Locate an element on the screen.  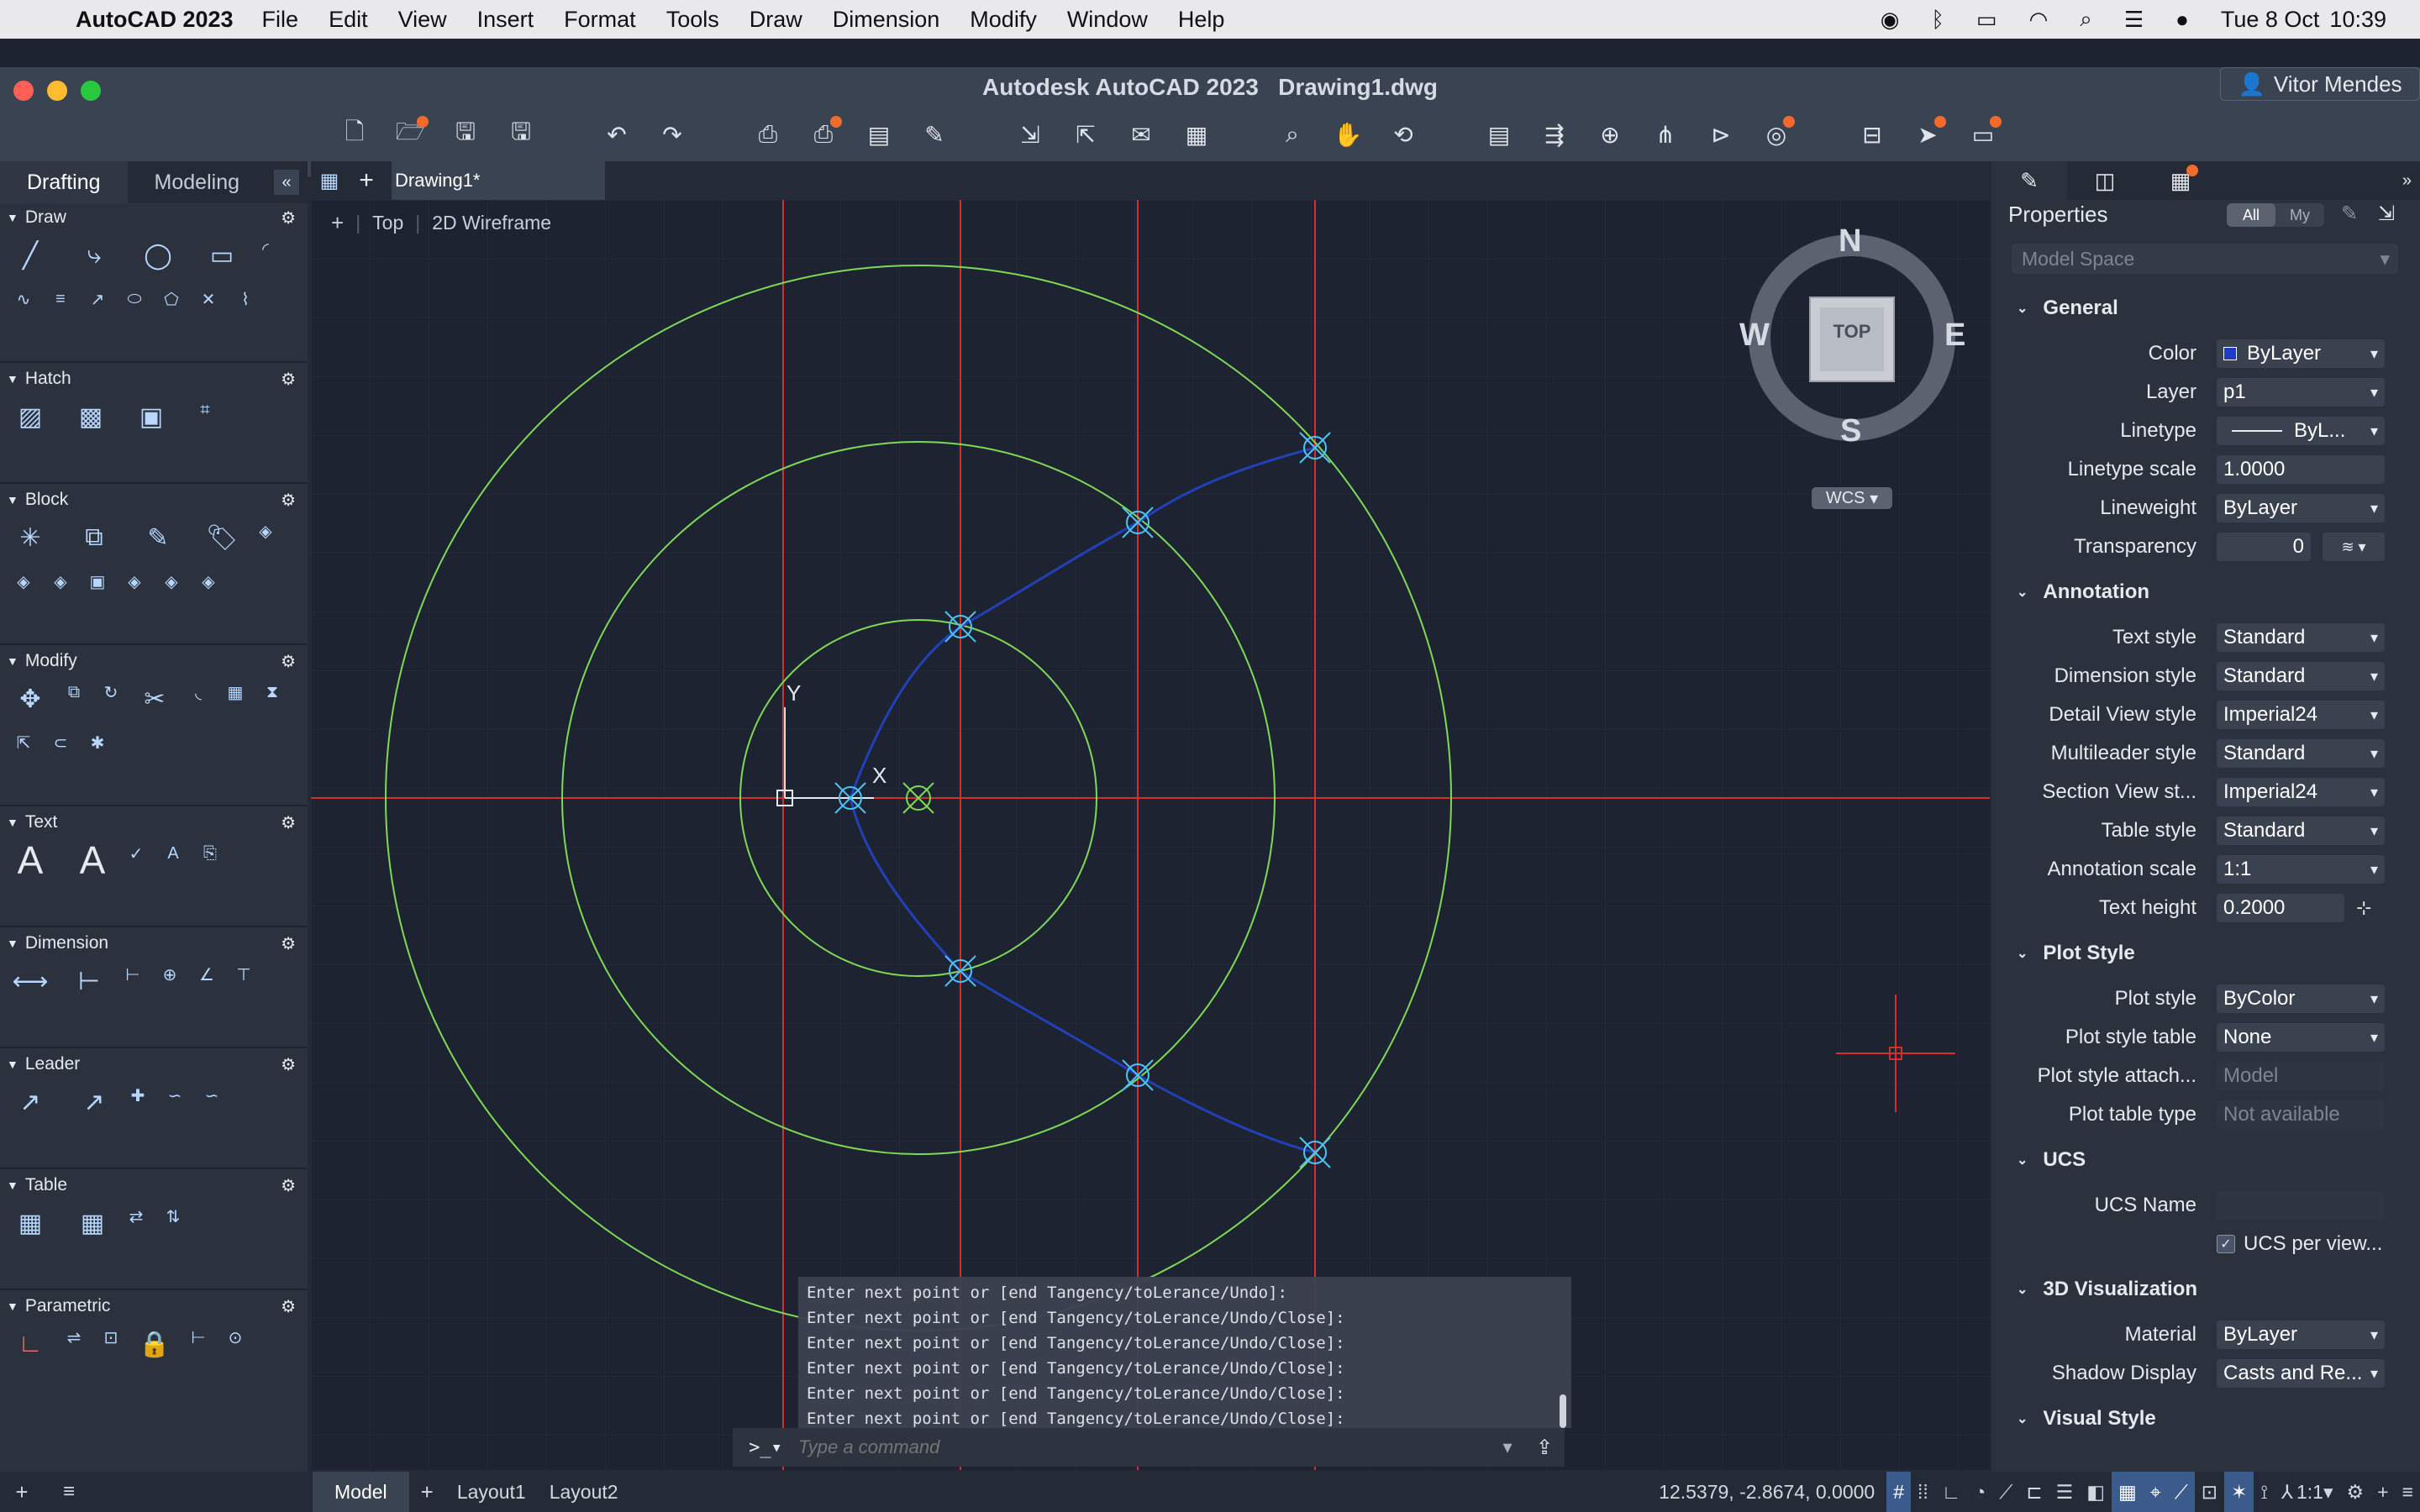
menu-dimension: Dimension is located at coordinates (886, 20).